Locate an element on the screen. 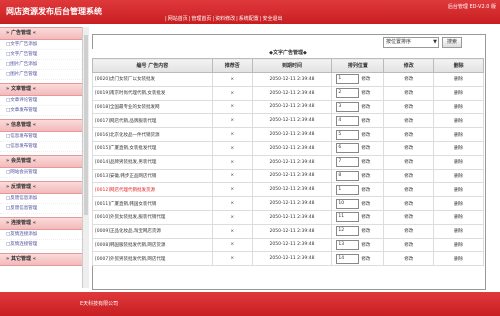  sort-select: 按位置排序 ▼ is located at coordinates (411, 42).